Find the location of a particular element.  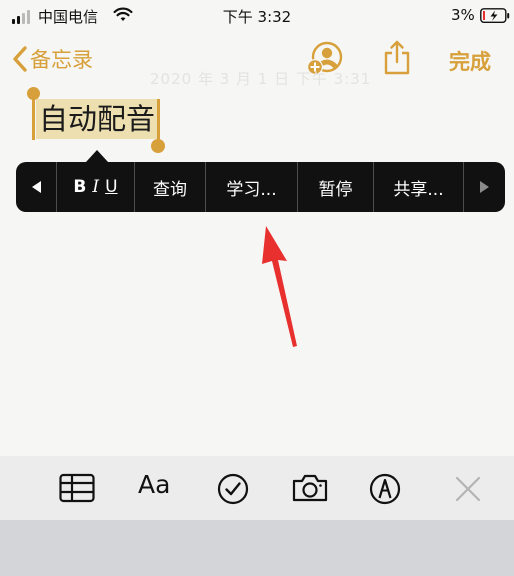

status-time: 下午 3:32 is located at coordinates (257, 17).